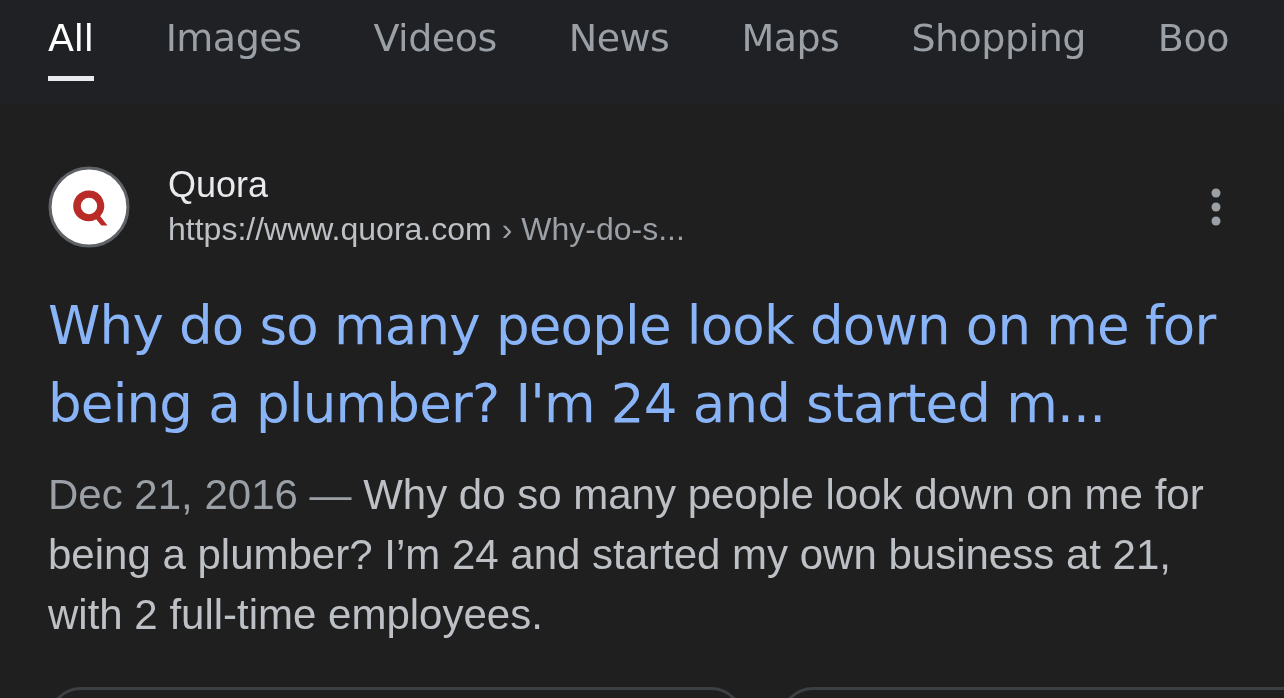 The width and height of the screenshot is (1284, 698). I want to click on site-url: https://www.quora.com, so click(330, 229).